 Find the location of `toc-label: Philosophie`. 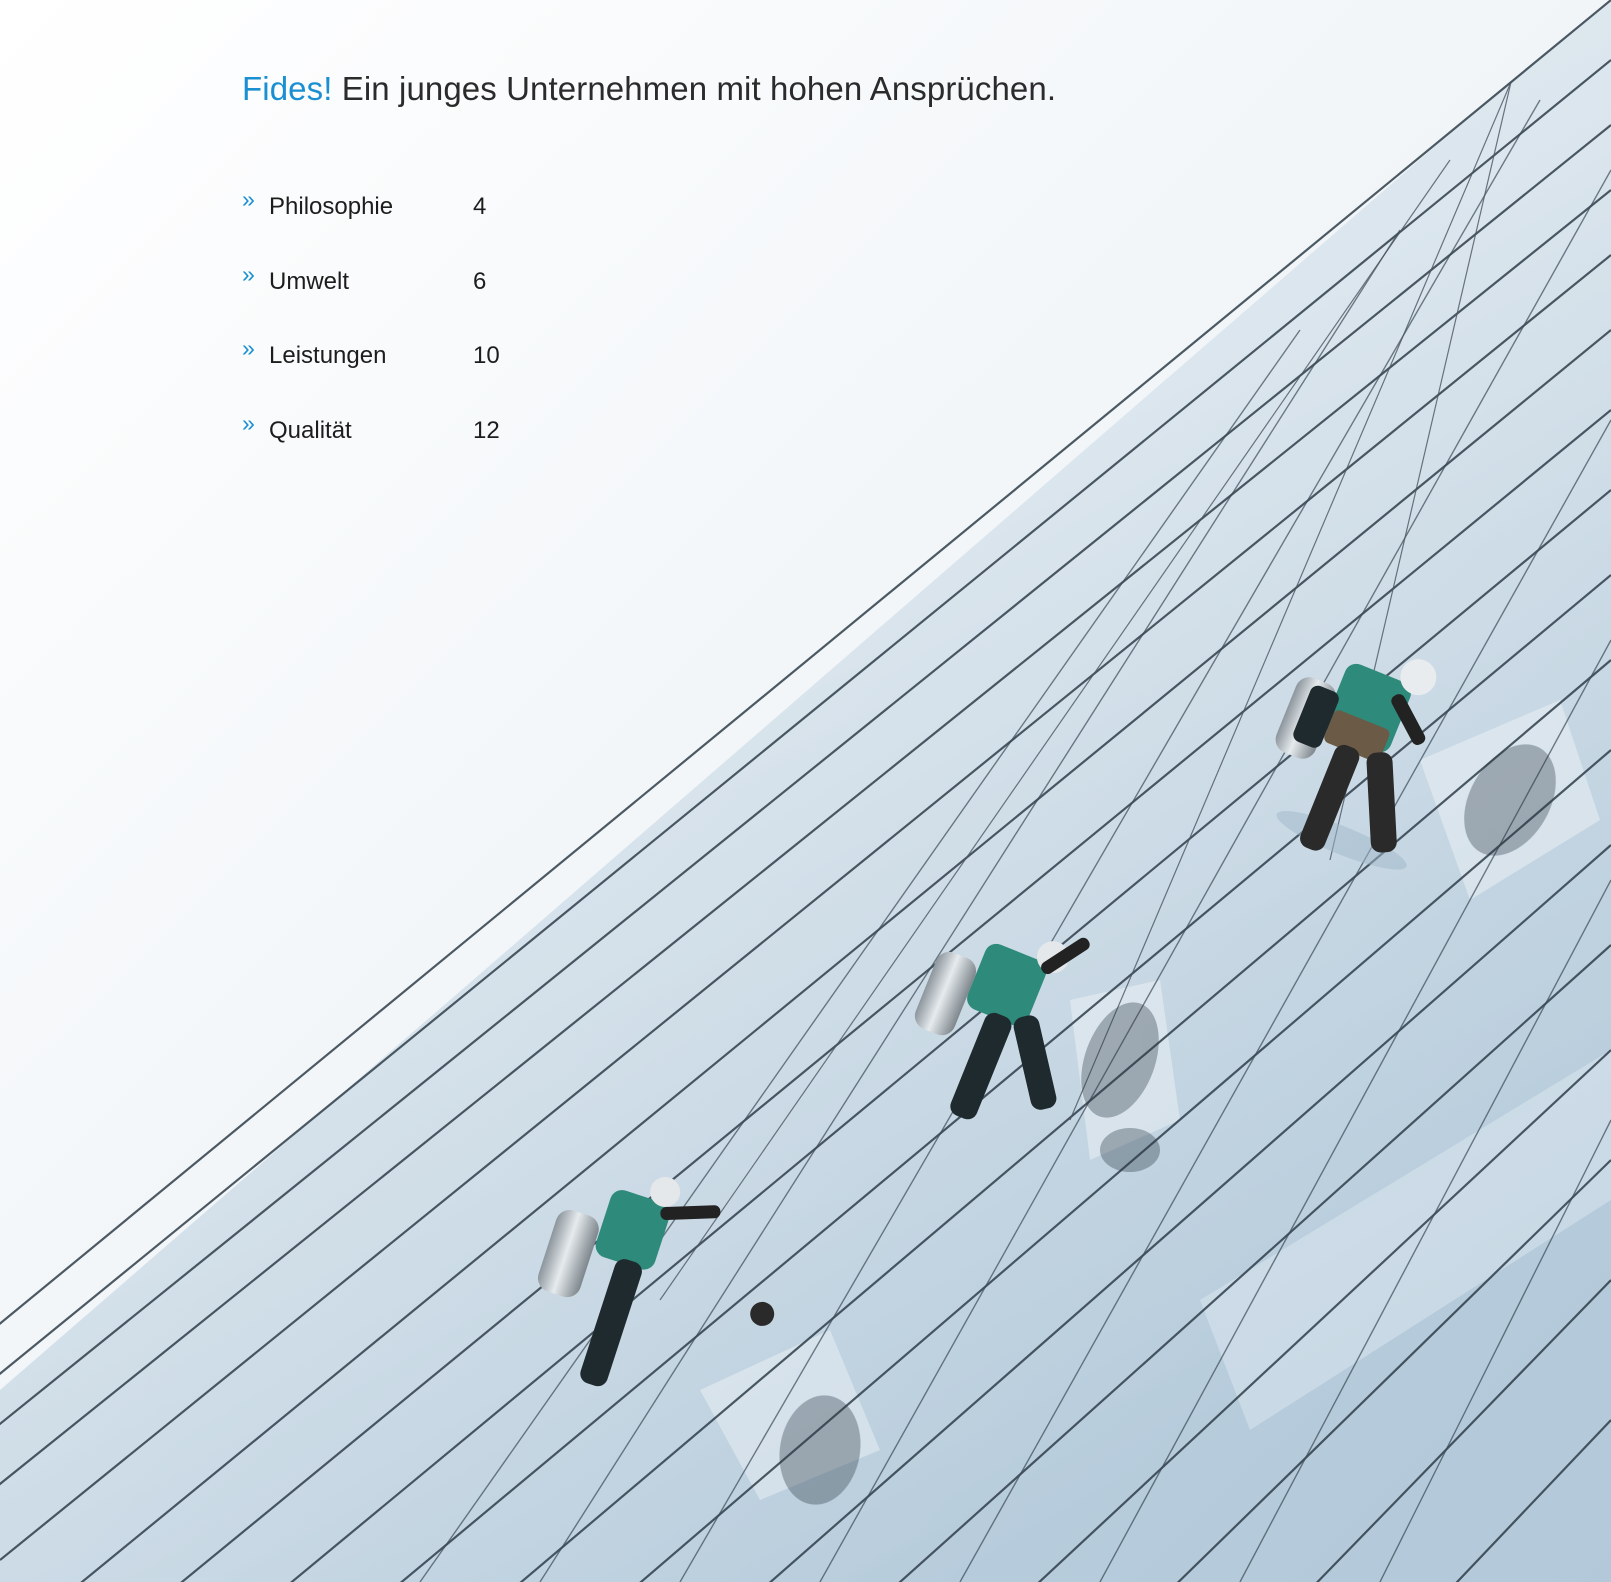

toc-label: Philosophie is located at coordinates (331, 206).